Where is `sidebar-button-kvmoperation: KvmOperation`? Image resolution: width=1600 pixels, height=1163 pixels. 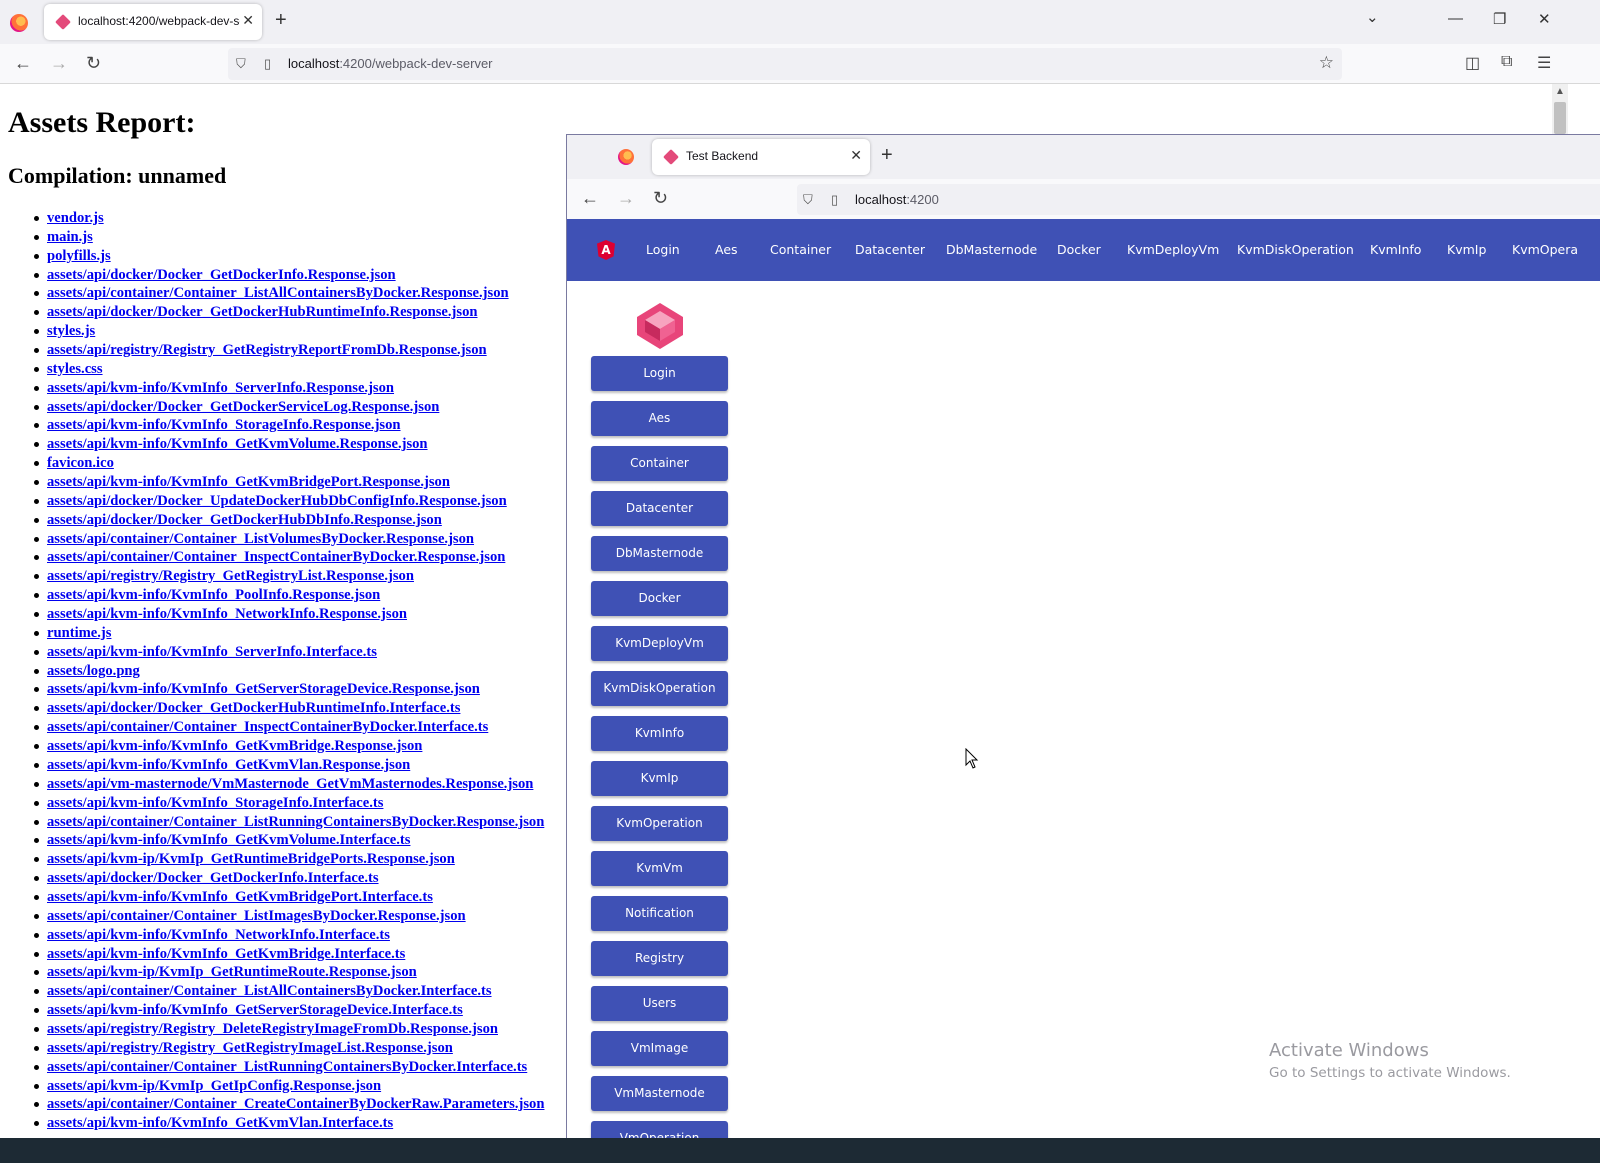
sidebar-button-kvmoperation: KvmOperation is located at coordinates (659, 823).